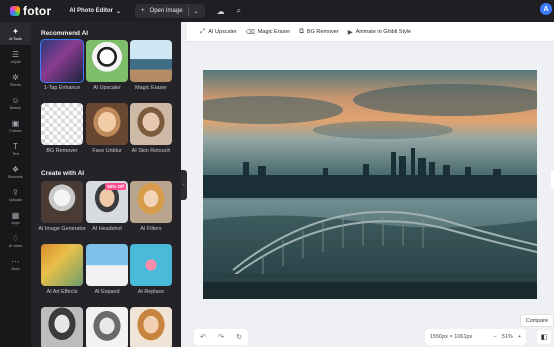 This screenshot has width=554, height=347. What do you see at coordinates (546, 9) in the screenshot?
I see `avatar: A` at bounding box center [546, 9].